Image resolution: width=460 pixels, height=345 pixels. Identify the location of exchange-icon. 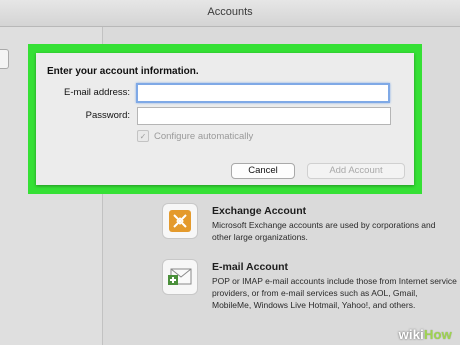
(180, 221).